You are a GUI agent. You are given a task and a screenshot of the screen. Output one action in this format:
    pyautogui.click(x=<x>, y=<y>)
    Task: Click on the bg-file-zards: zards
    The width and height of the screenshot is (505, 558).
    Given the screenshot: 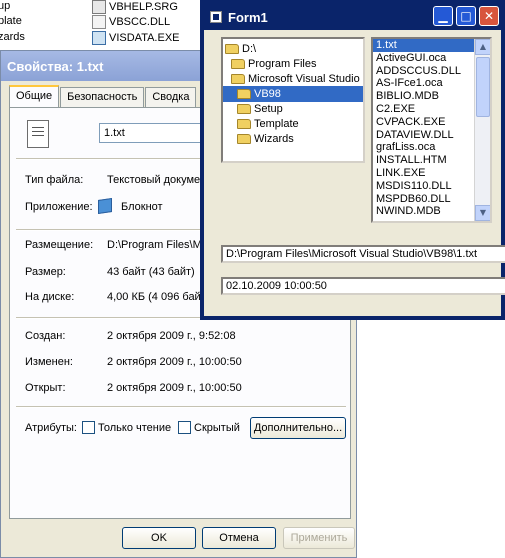 What is the action you would take?
    pyautogui.click(x=12, y=37)
    